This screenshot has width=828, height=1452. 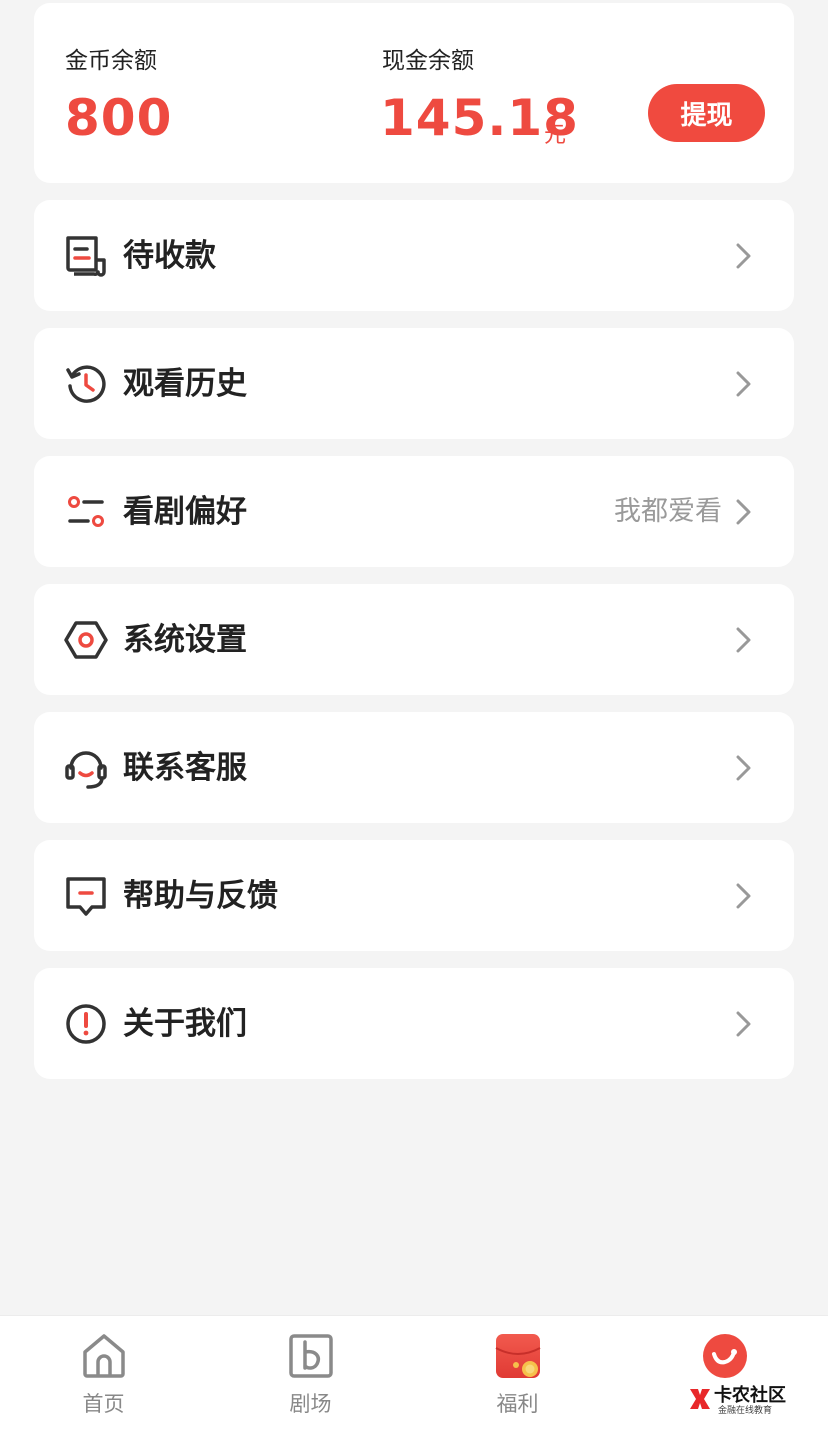 I want to click on menu-item-customer-service: 联系客服, so click(x=414, y=767).